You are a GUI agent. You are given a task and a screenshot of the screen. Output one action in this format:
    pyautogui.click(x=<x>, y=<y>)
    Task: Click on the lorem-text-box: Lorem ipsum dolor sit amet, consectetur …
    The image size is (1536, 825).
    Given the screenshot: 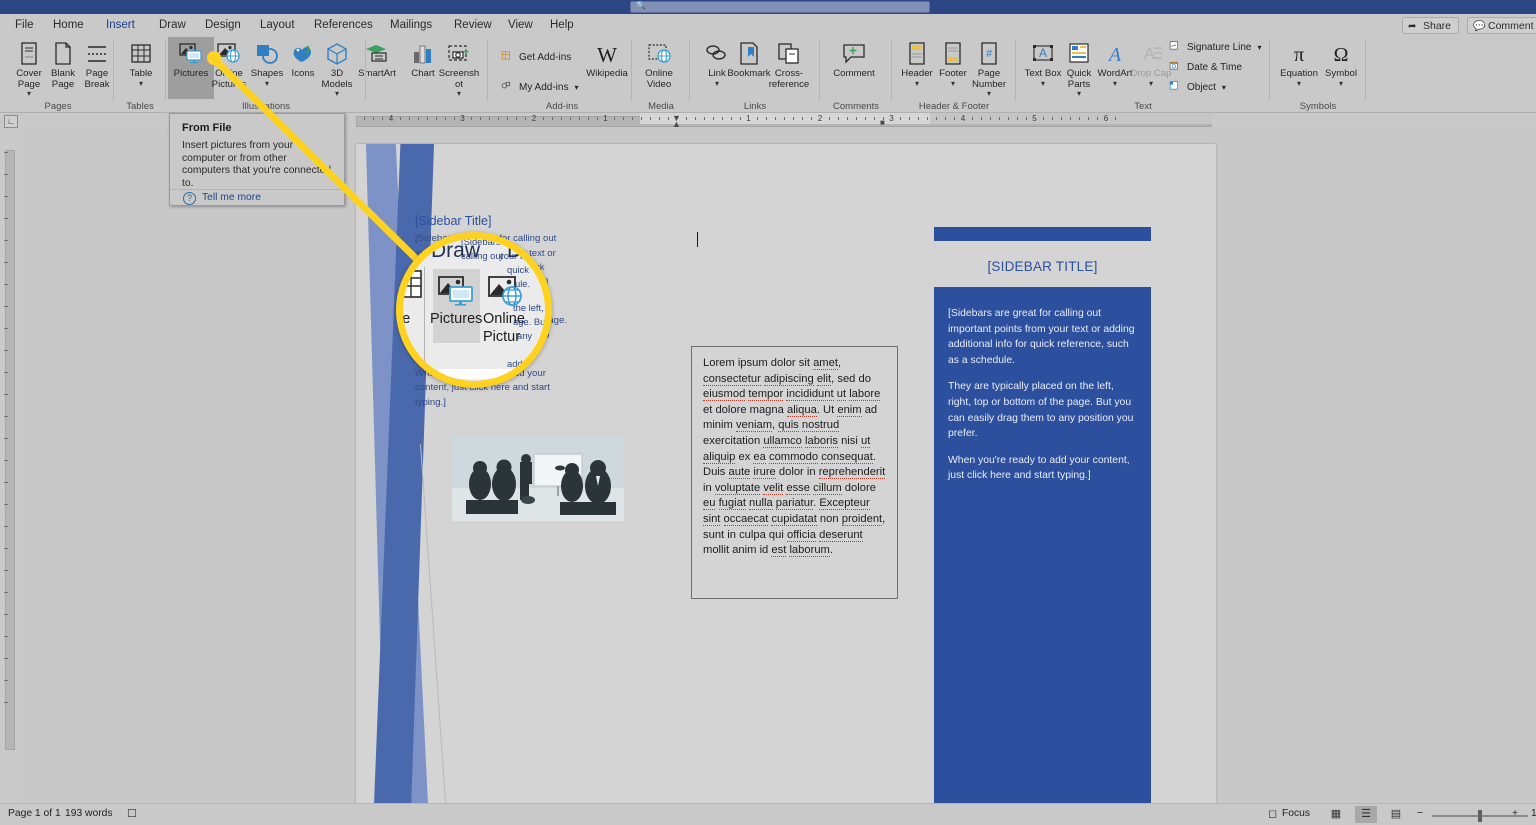 What is the action you would take?
    pyautogui.click(x=794, y=472)
    